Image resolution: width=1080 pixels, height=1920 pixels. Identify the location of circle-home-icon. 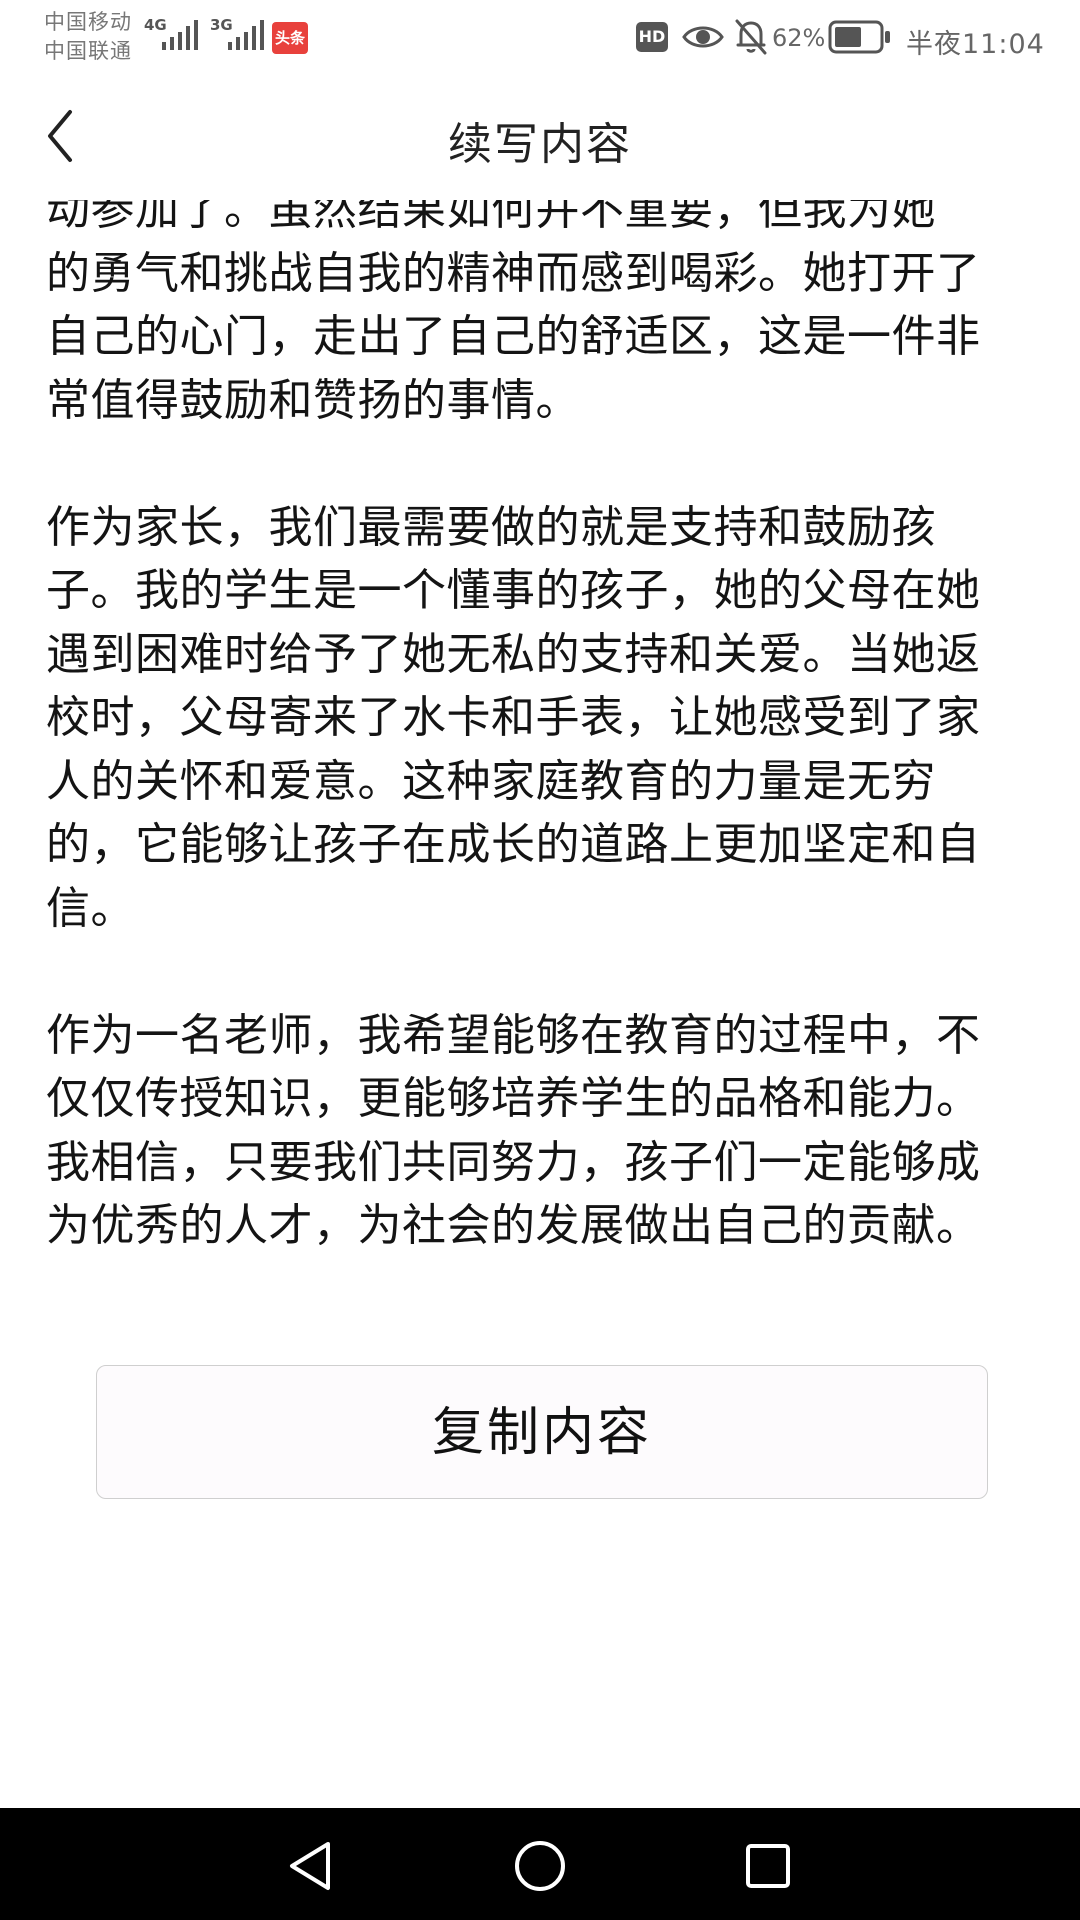
(540, 1866).